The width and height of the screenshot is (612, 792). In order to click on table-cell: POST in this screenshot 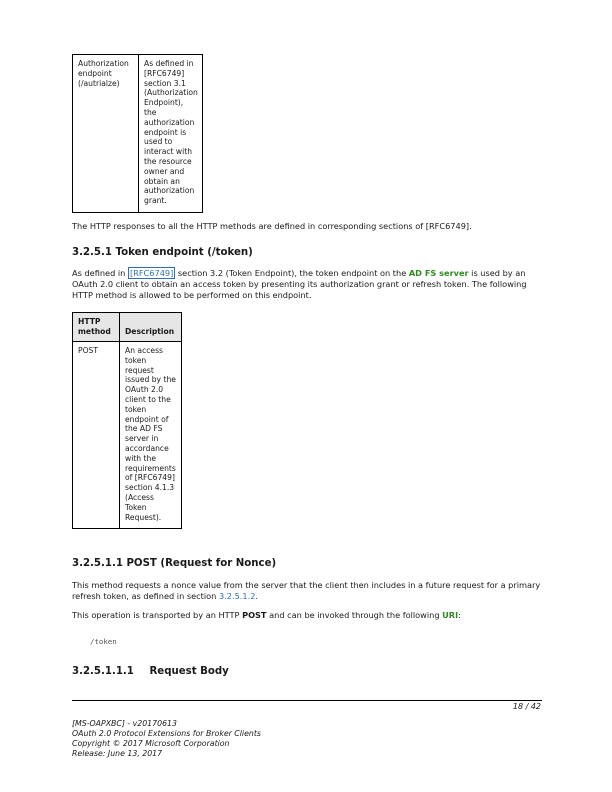, I will do `click(96, 435)`.